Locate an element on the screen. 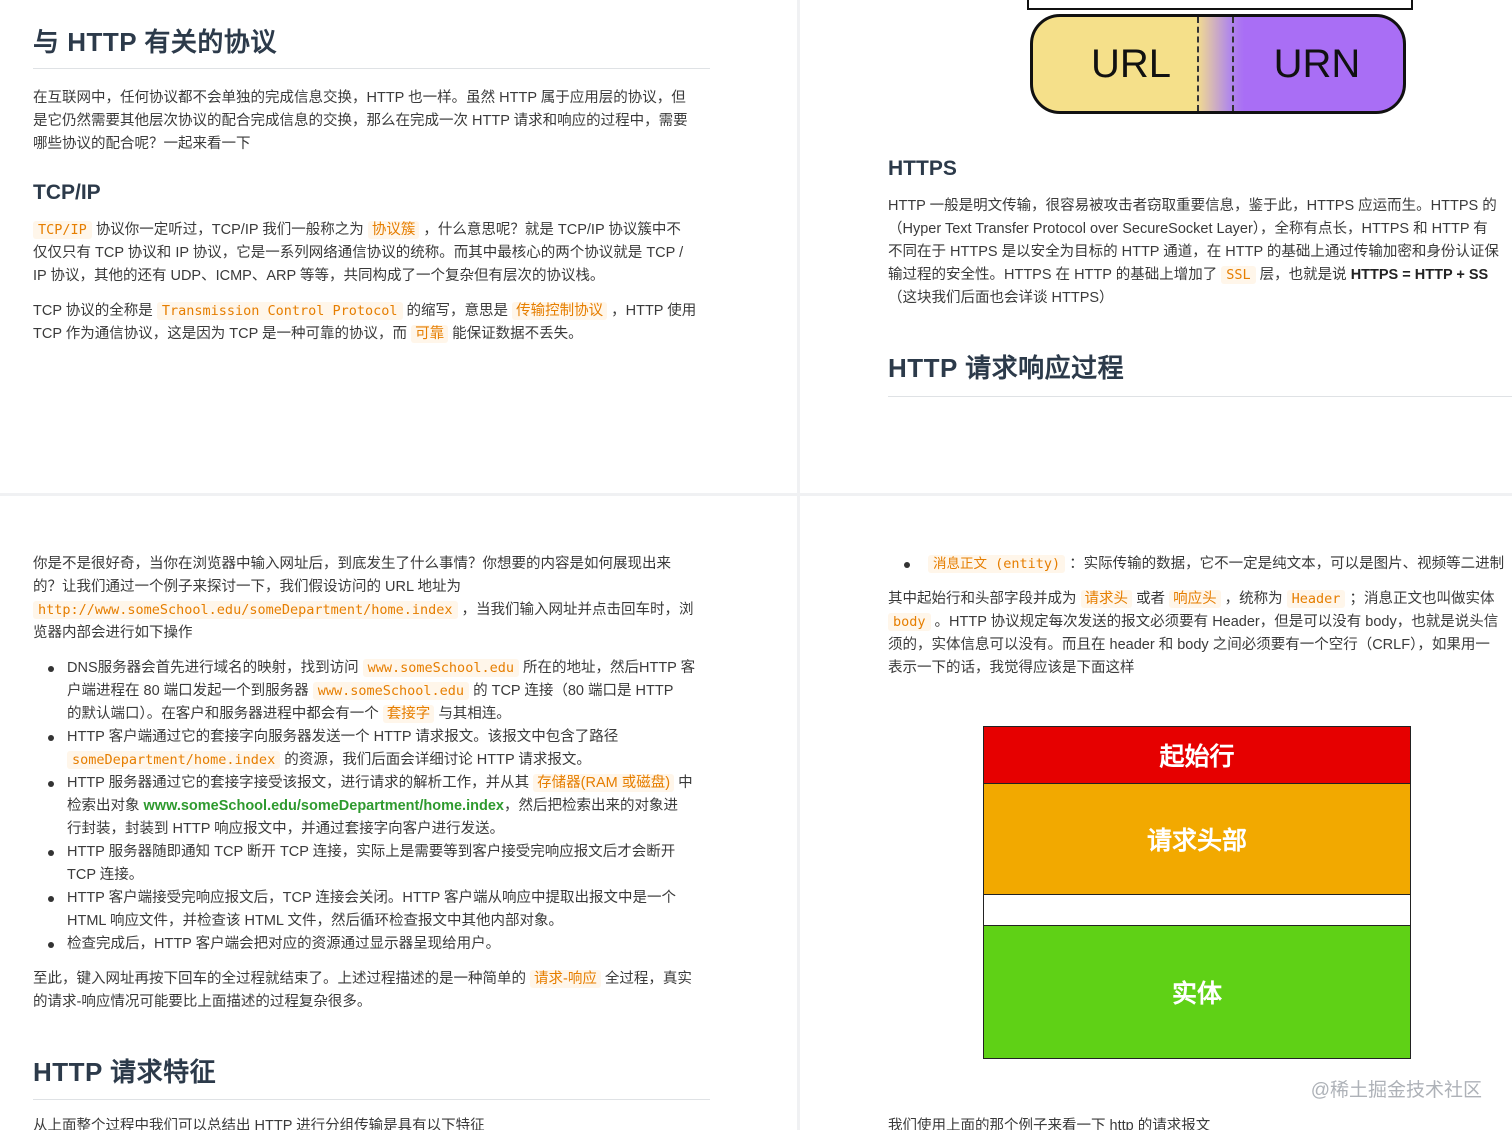 Image resolution: width=1512 pixels, height=1130 pixels. inline-code: body is located at coordinates (909, 622).